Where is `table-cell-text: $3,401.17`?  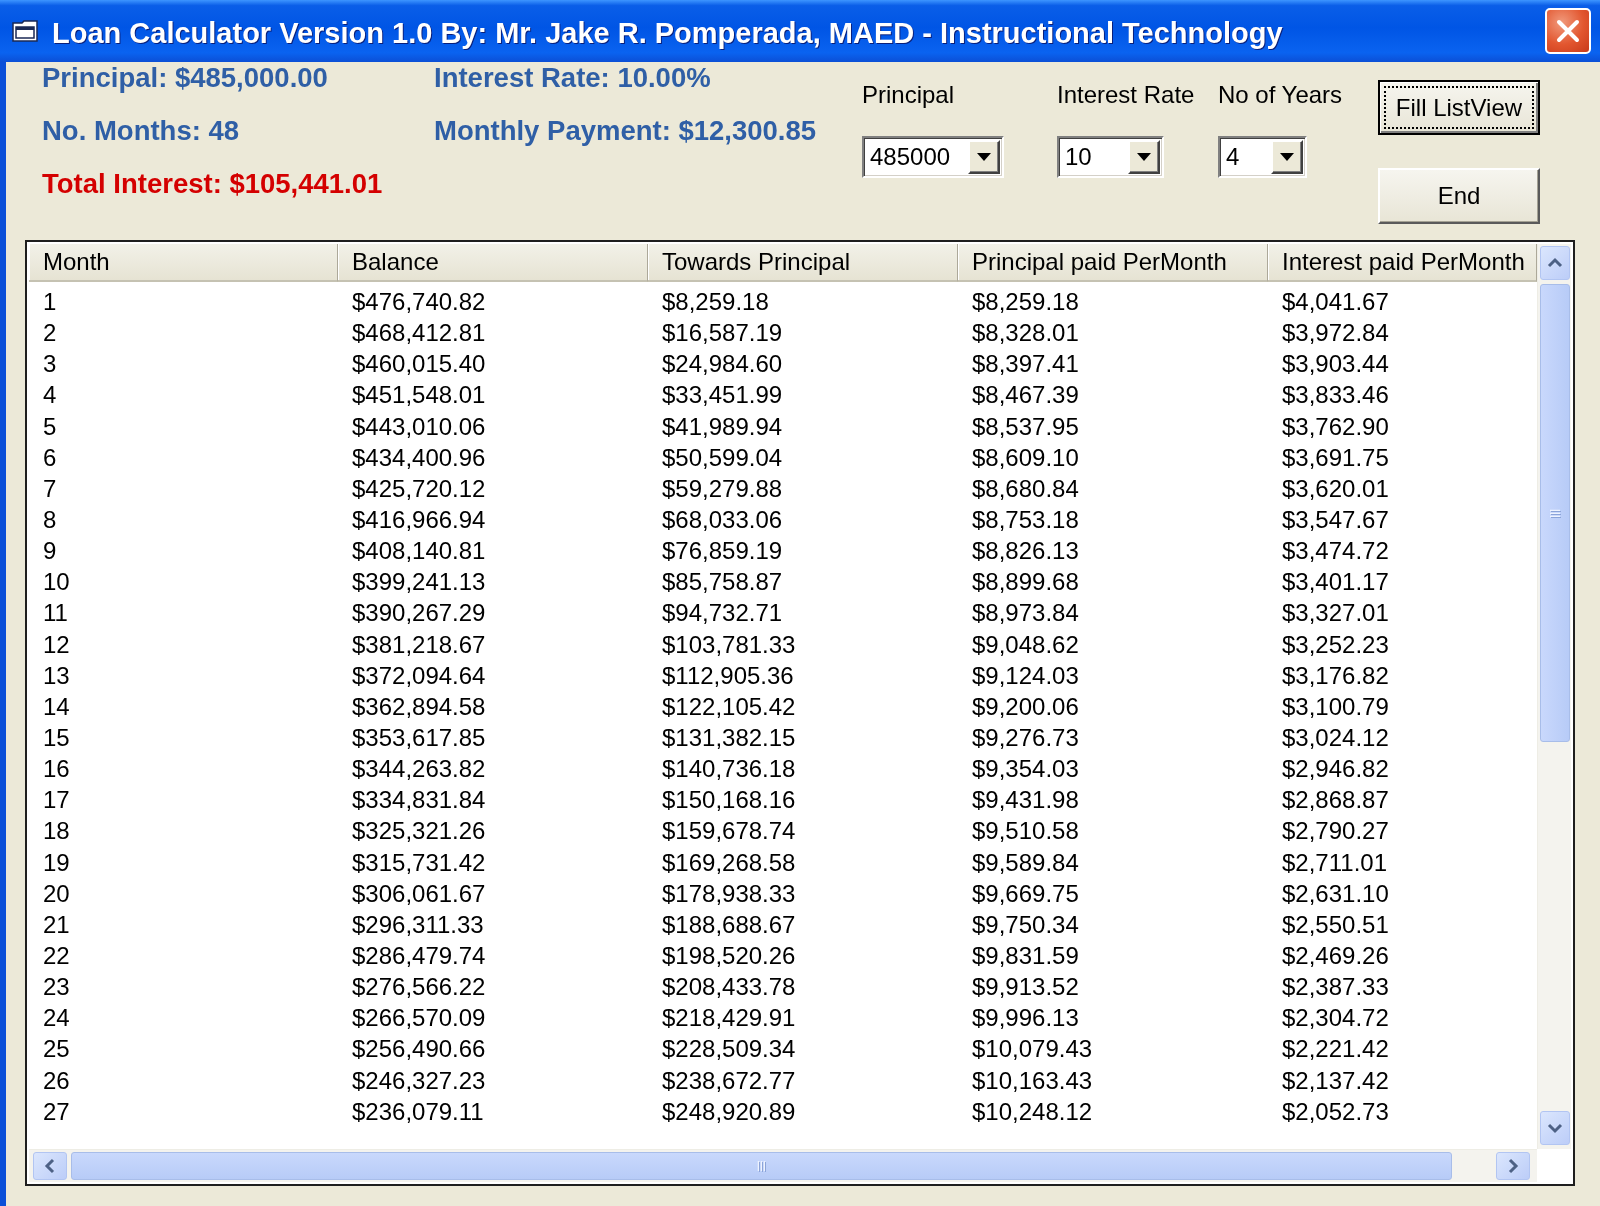
table-cell-text: $3,401.17 is located at coordinates (1335, 582).